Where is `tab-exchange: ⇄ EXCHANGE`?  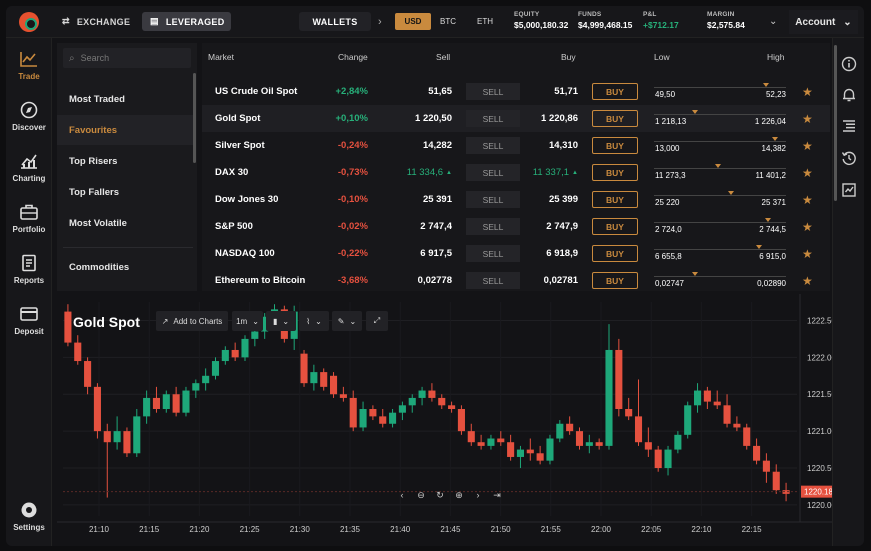 tab-exchange: ⇄ EXCHANGE is located at coordinates (98, 21).